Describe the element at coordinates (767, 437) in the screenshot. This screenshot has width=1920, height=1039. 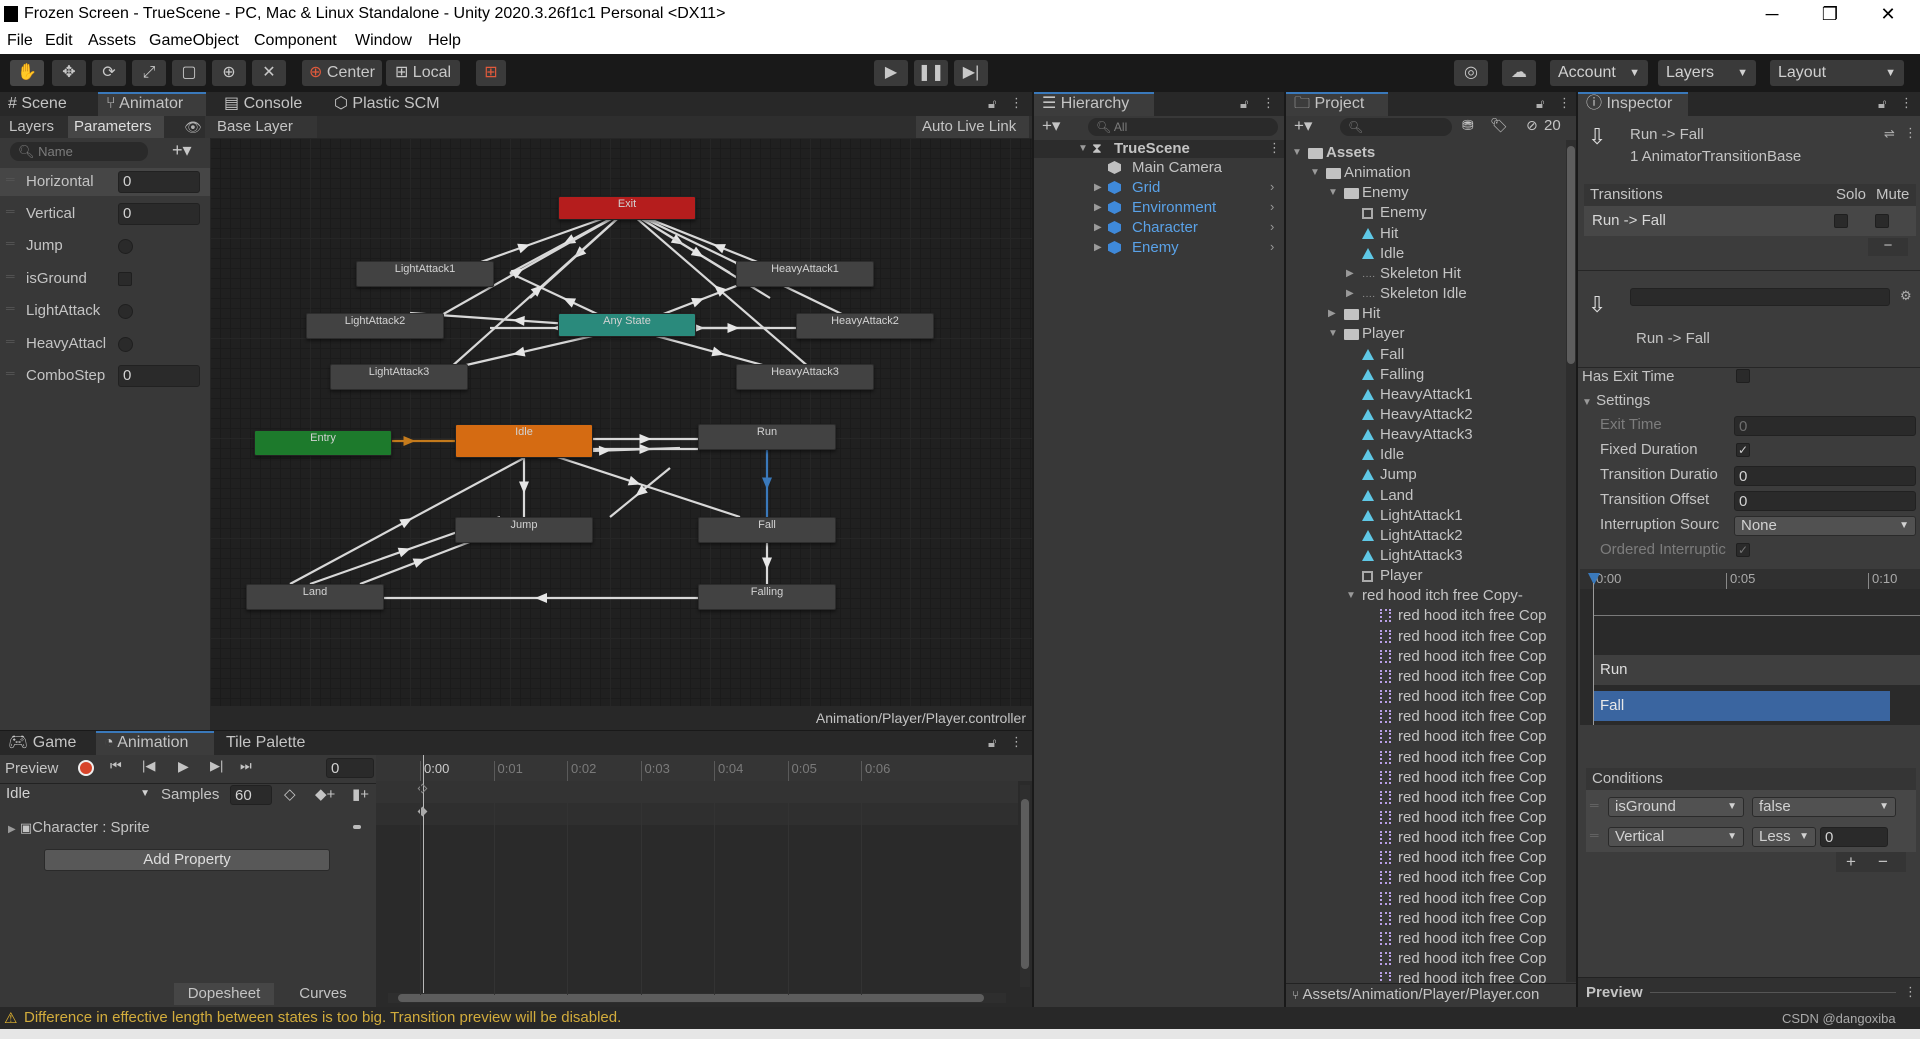
I see `state-run: Run` at that location.